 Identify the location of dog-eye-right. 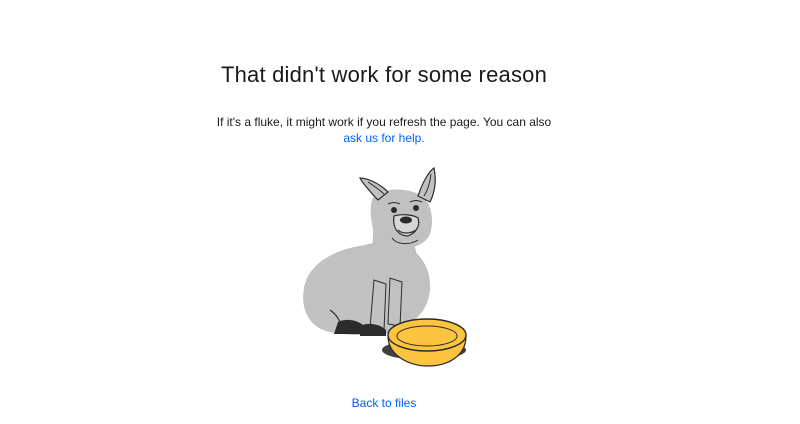
(416, 208).